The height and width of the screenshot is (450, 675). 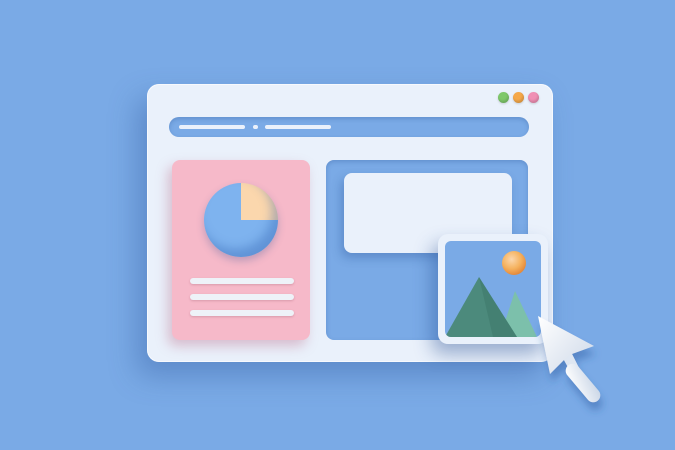 I want to click on window-control-pink, so click(x=533, y=97).